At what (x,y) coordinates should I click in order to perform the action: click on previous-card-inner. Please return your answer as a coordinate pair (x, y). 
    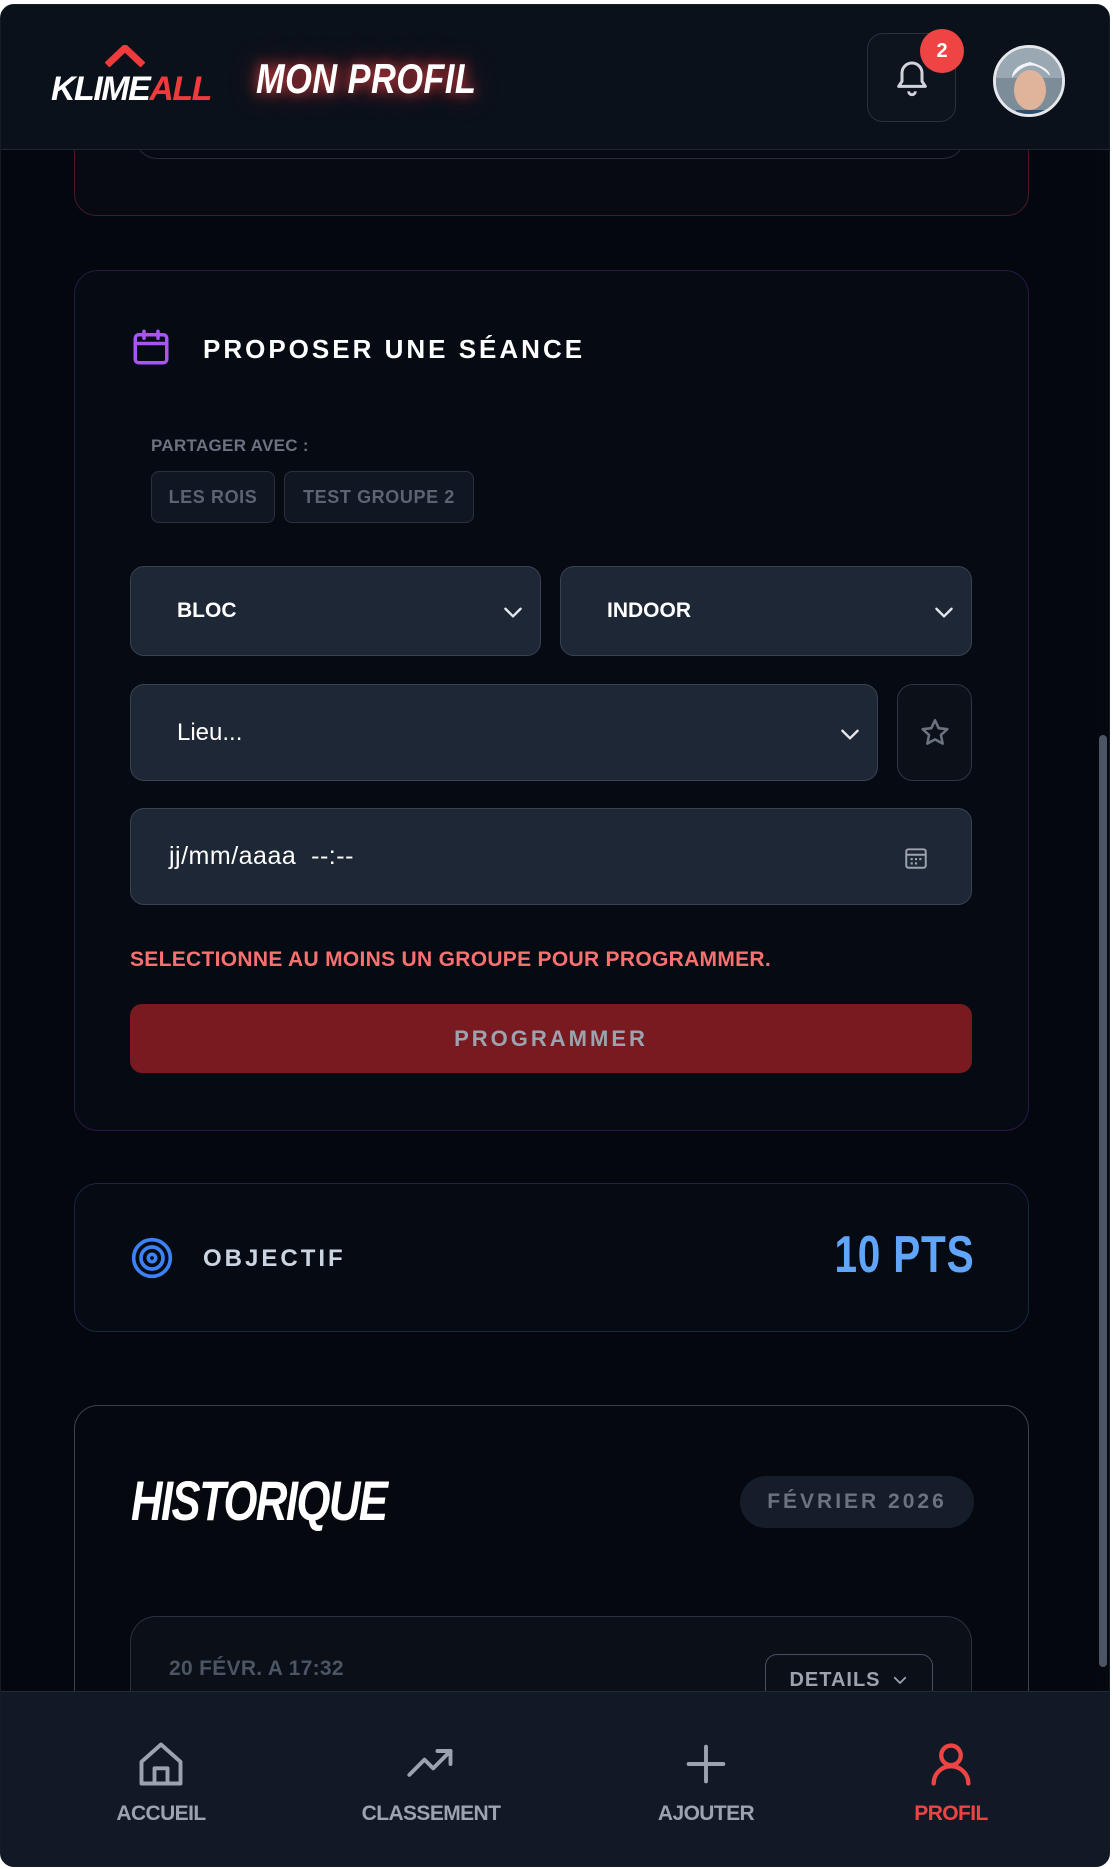
    Looking at the image, I should click on (550, 154).